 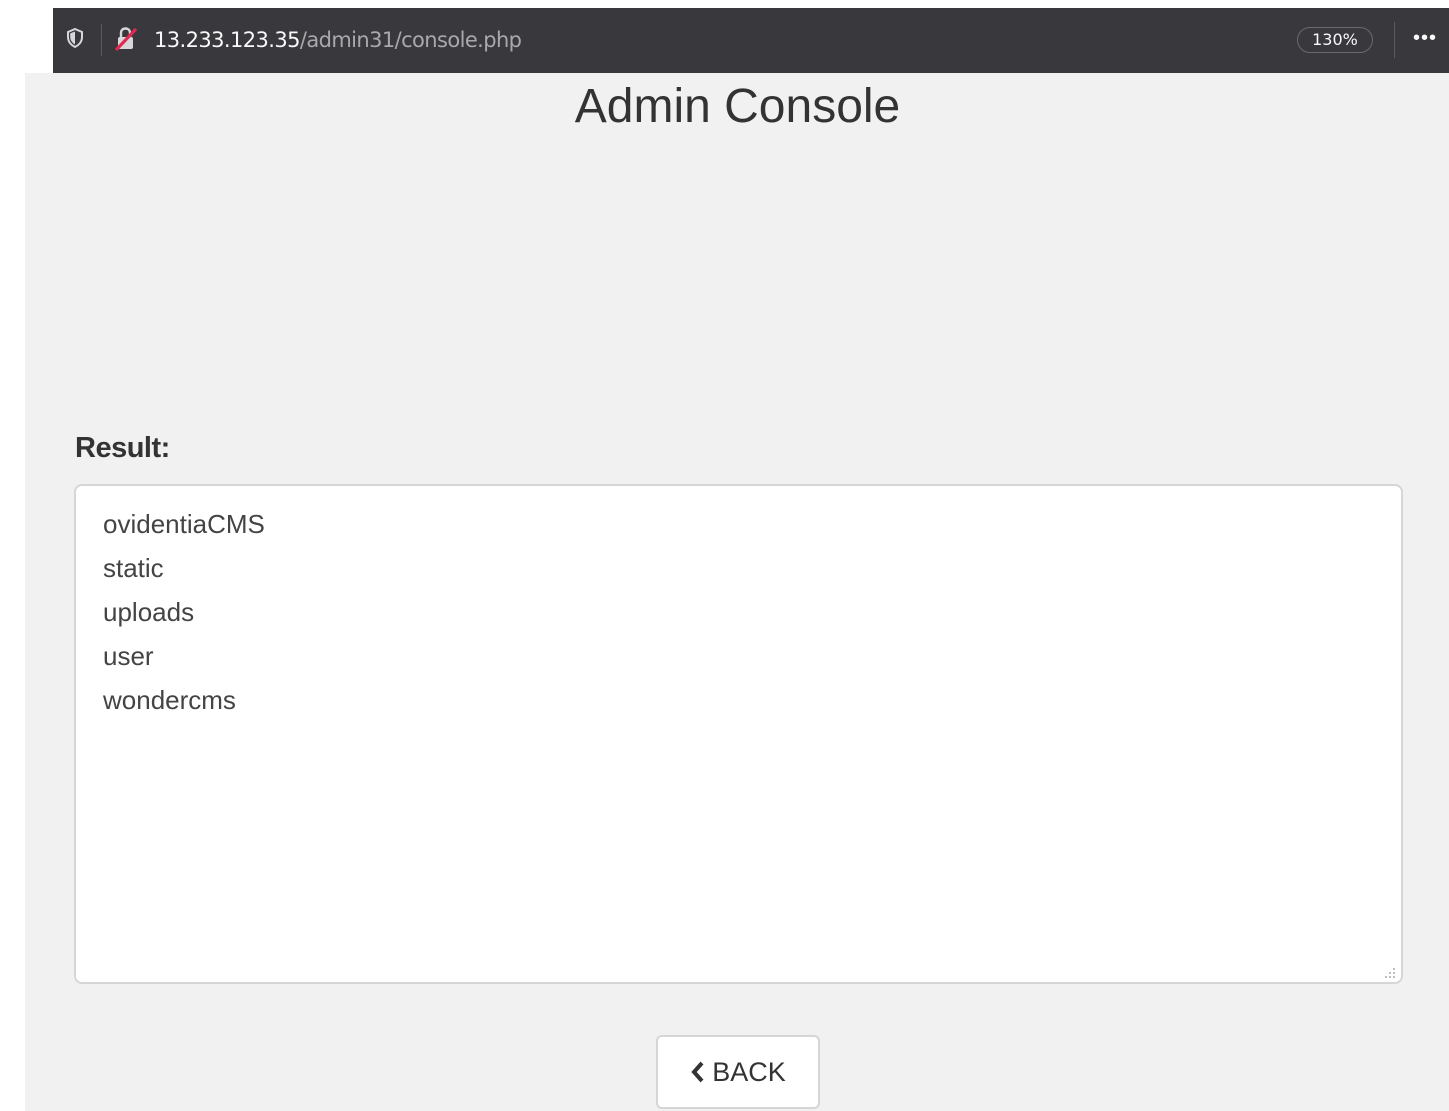 I want to click on url-text: 13.233.123.35/admin31/console.php, so click(x=338, y=40).